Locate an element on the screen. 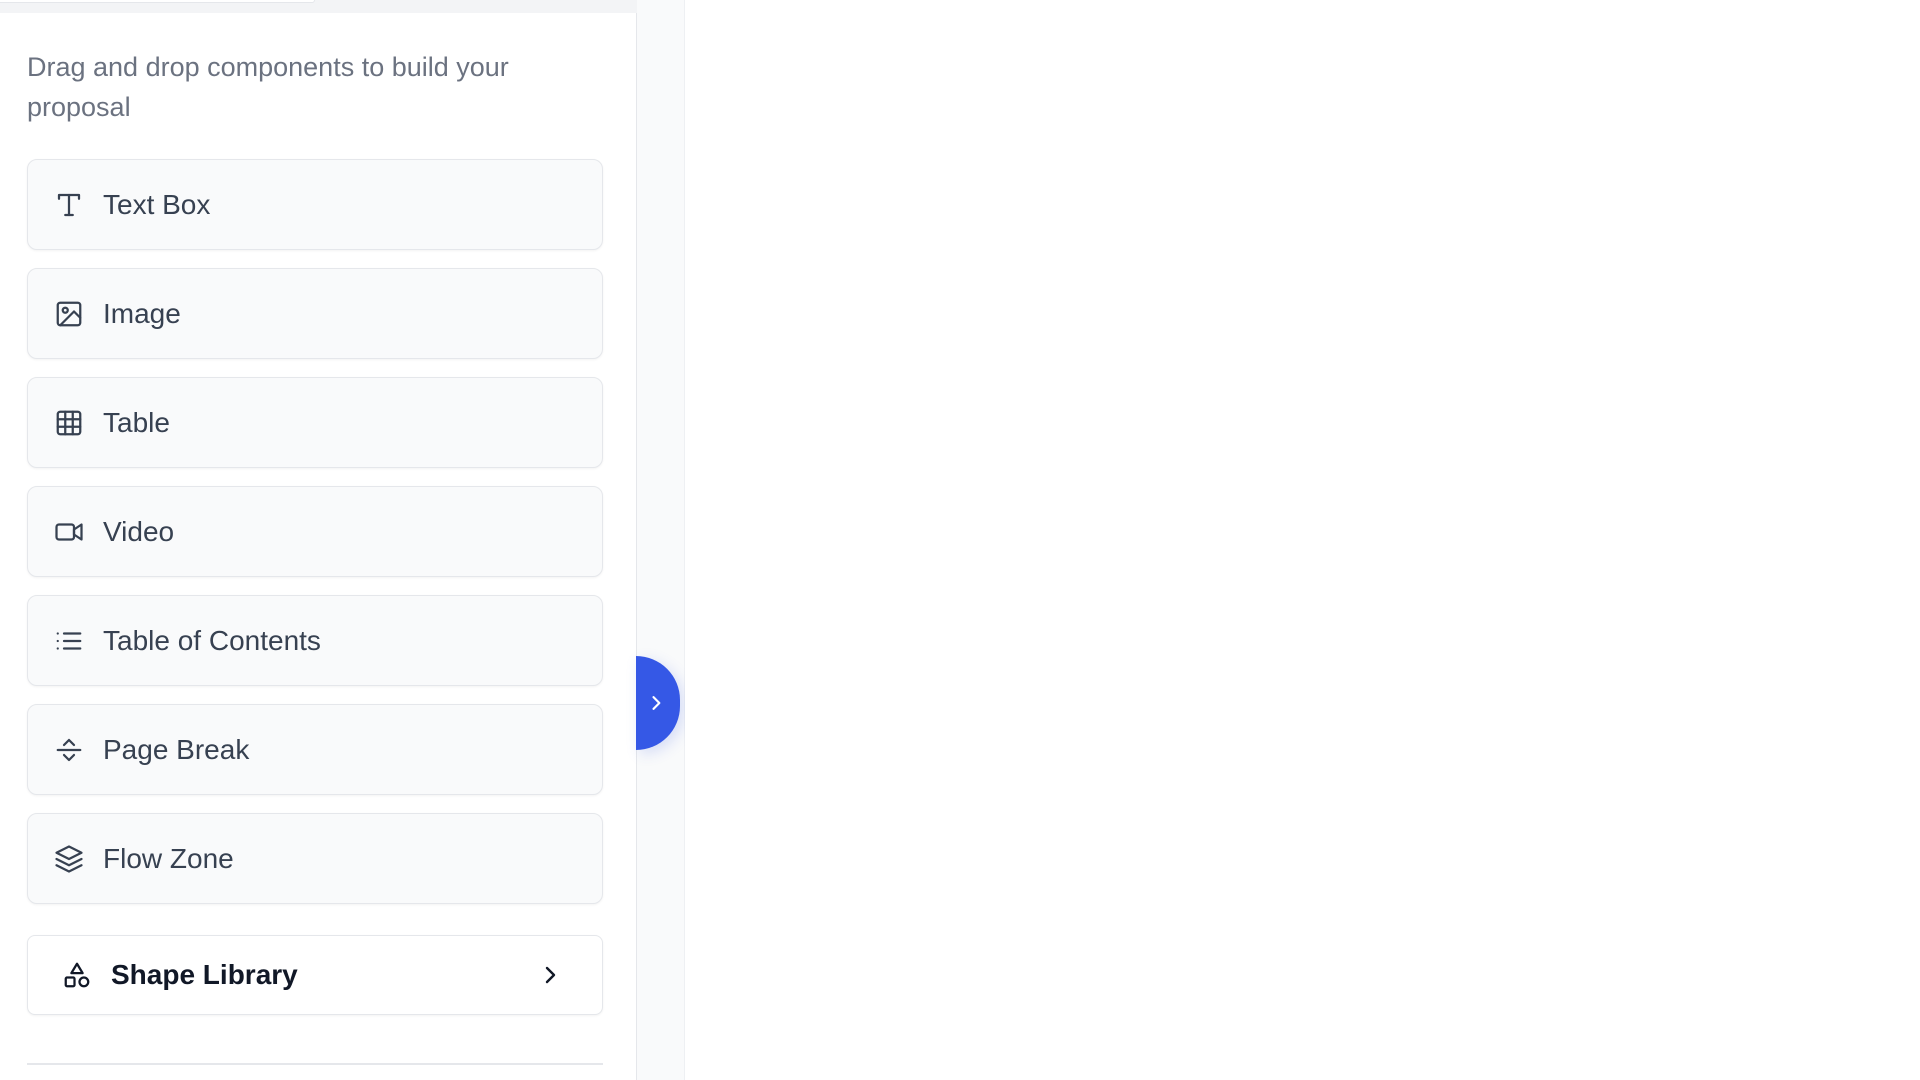 The image size is (1920, 1080). component-label: Table of Contents is located at coordinates (212, 640).